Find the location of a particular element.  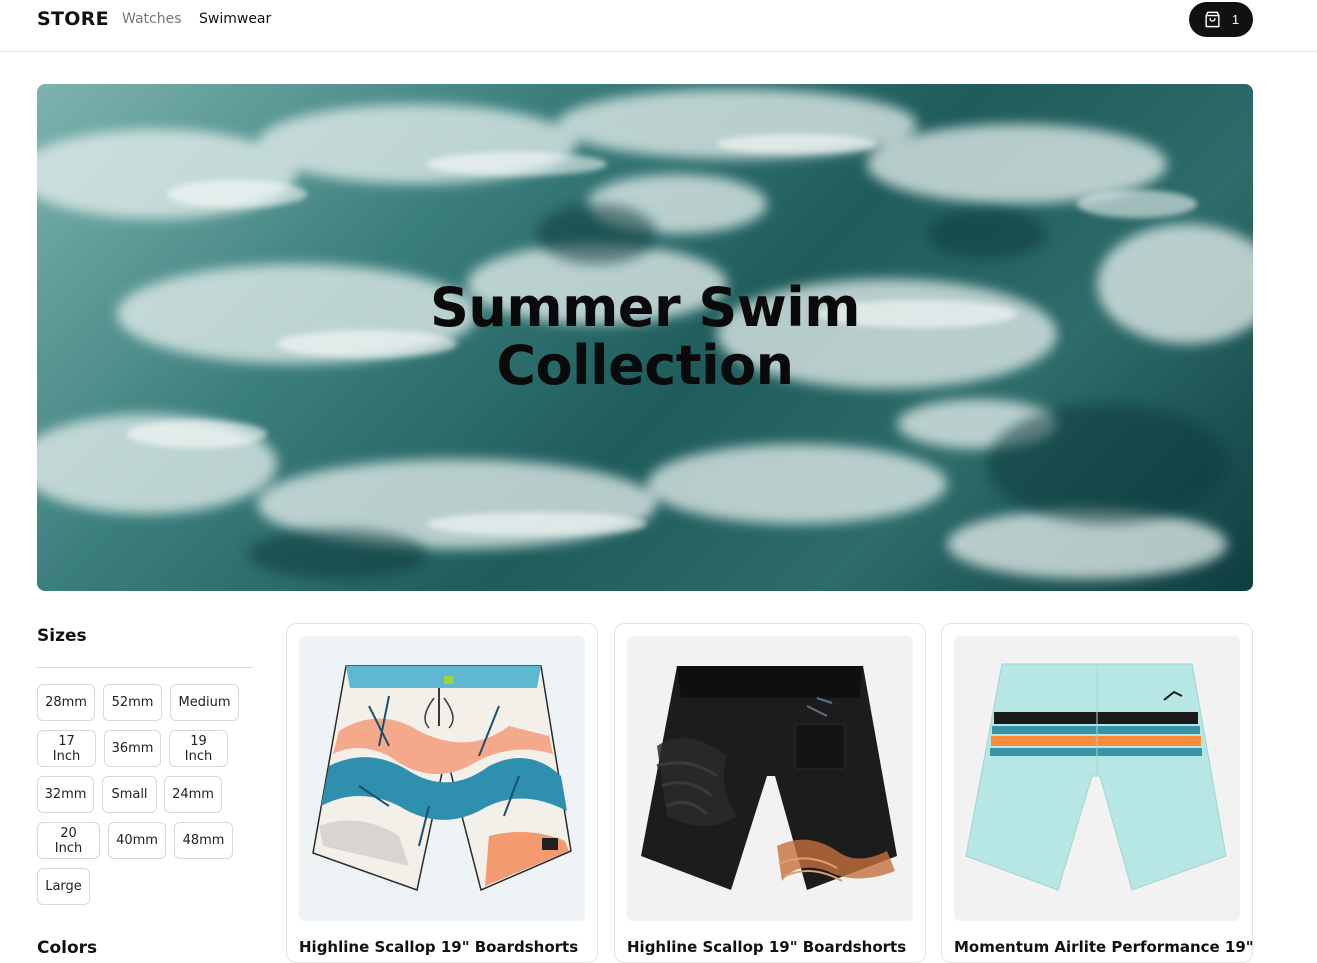

product-card: Momentum Airlite Performance 19" is located at coordinates (1097, 793).